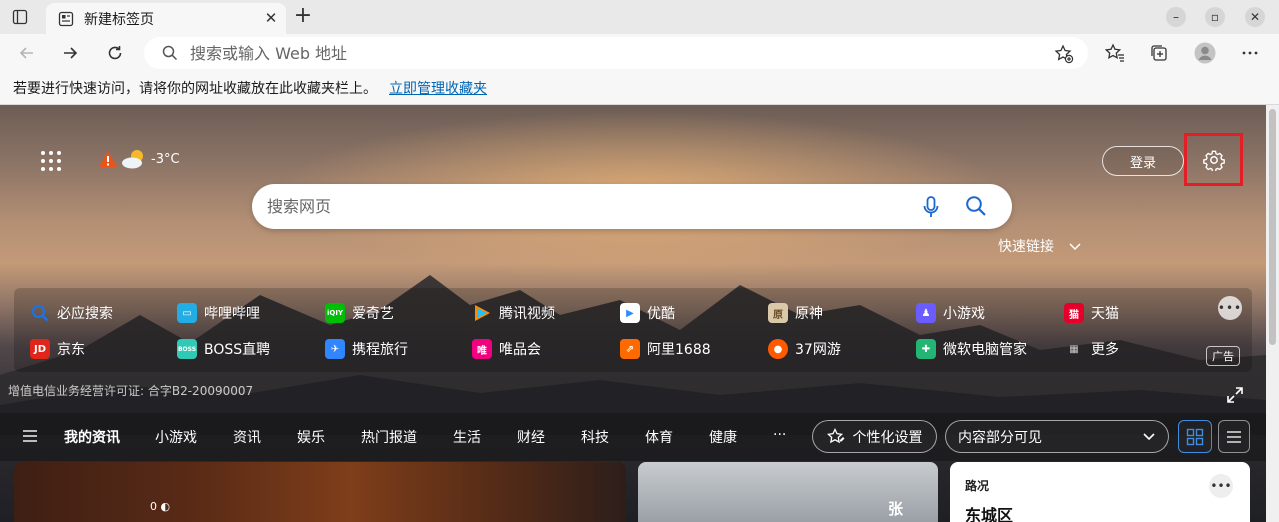  I want to click on minimize-button: –, so click(1176, 17).